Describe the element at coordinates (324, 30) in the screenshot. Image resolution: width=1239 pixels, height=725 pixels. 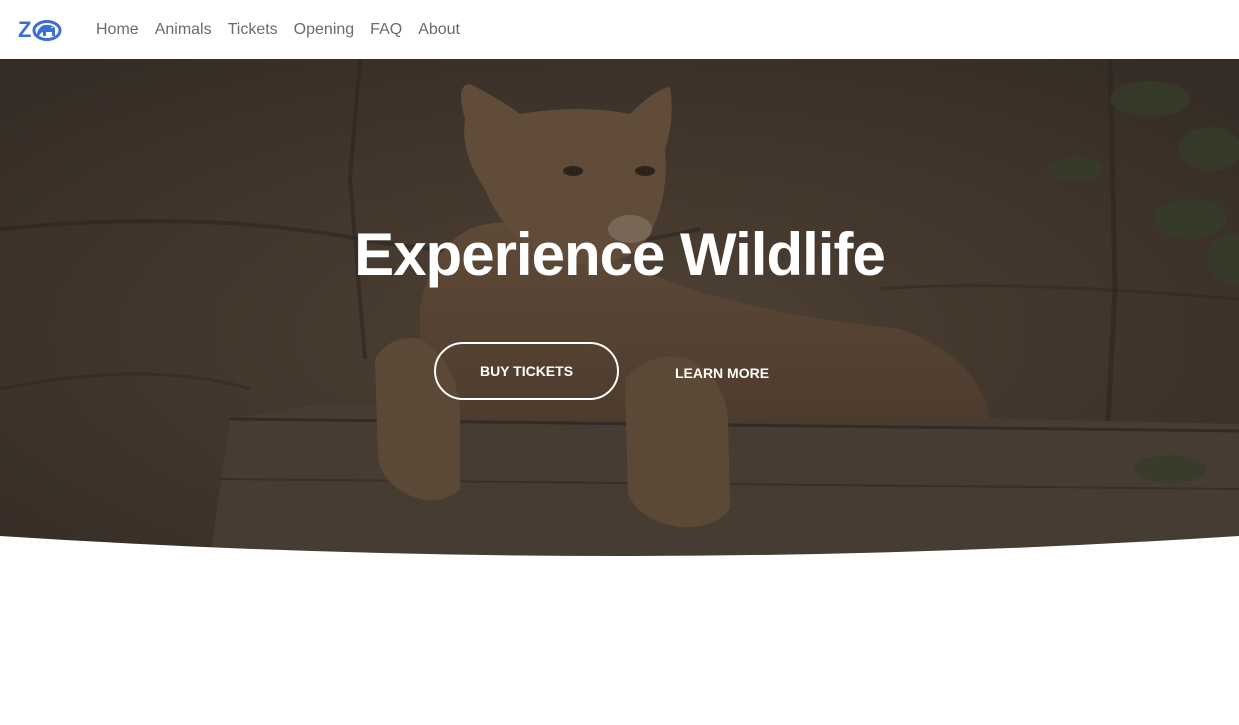
I see `nav-link-opening: Opening` at that location.